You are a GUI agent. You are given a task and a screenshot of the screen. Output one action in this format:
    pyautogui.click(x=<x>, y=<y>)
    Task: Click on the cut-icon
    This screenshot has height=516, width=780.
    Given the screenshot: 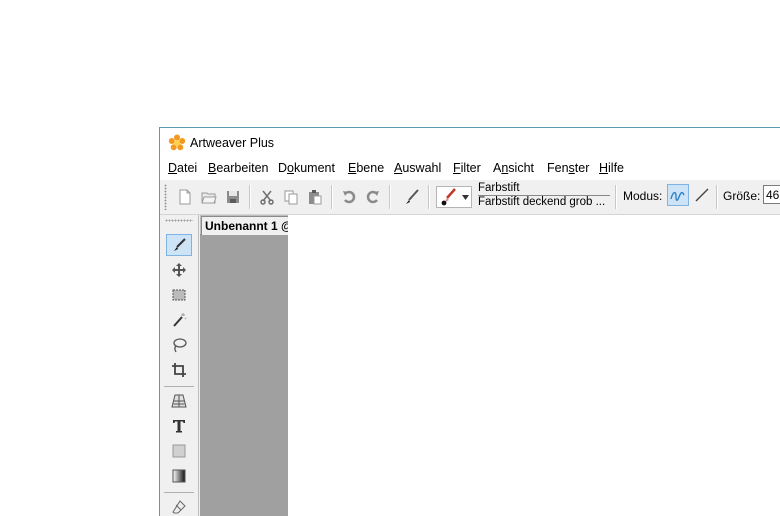 What is the action you would take?
    pyautogui.click(x=267, y=197)
    